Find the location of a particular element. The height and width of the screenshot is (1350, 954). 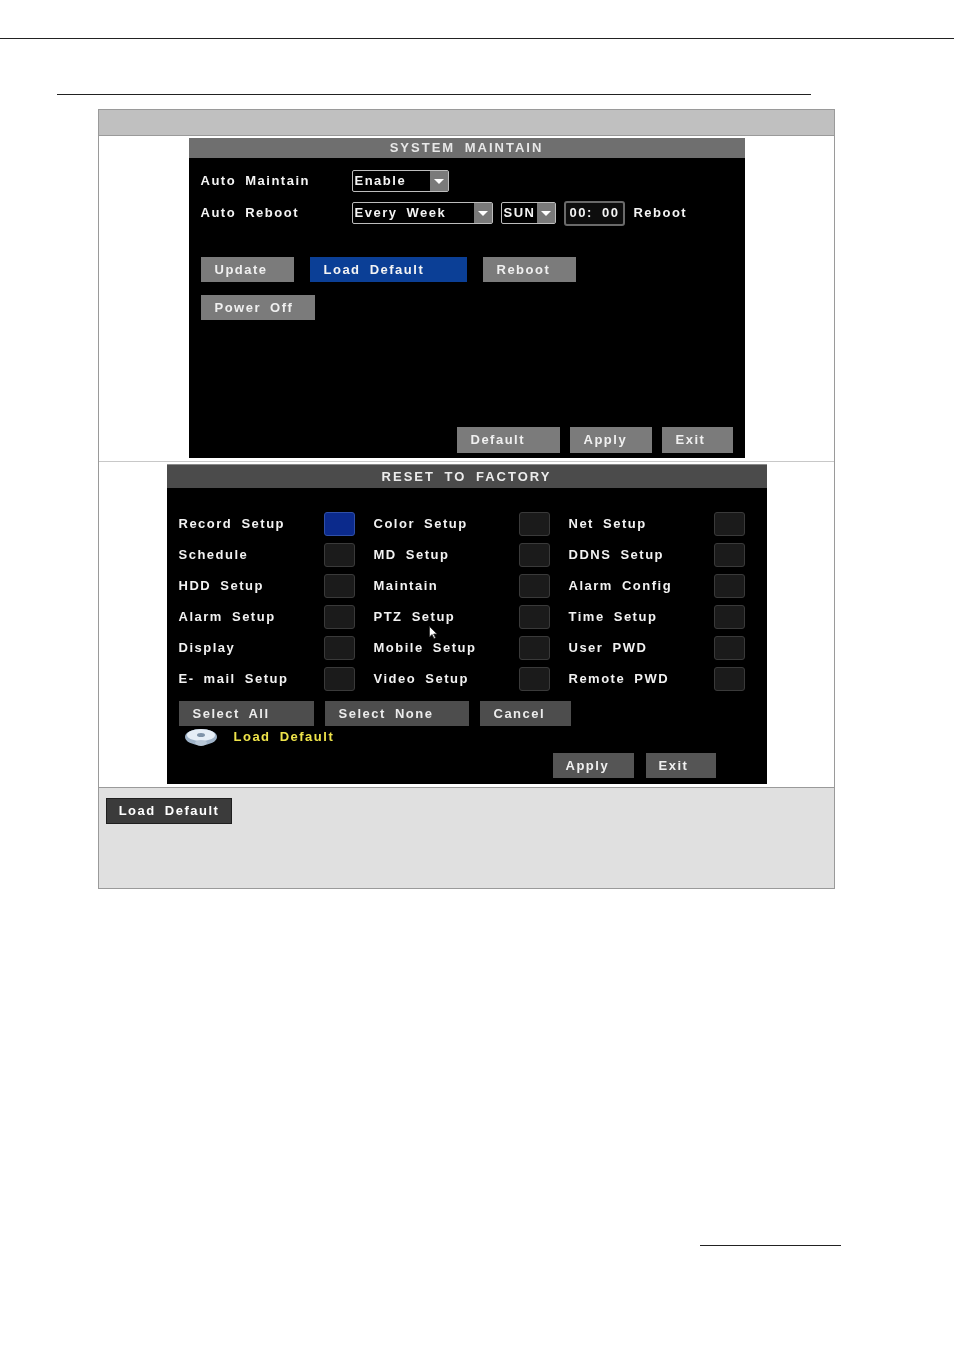

option-label: E- mail Setup is located at coordinates (233, 679).